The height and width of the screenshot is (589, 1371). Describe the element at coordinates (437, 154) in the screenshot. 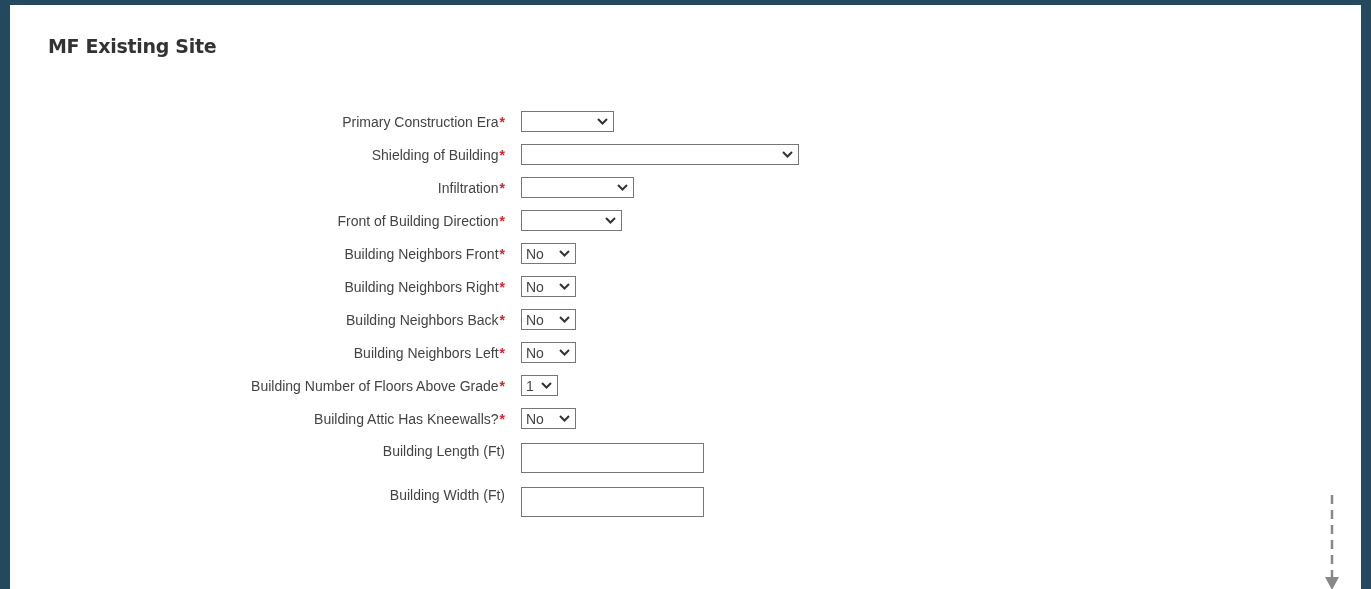

I see `field-label: Shielding of Building*` at that location.